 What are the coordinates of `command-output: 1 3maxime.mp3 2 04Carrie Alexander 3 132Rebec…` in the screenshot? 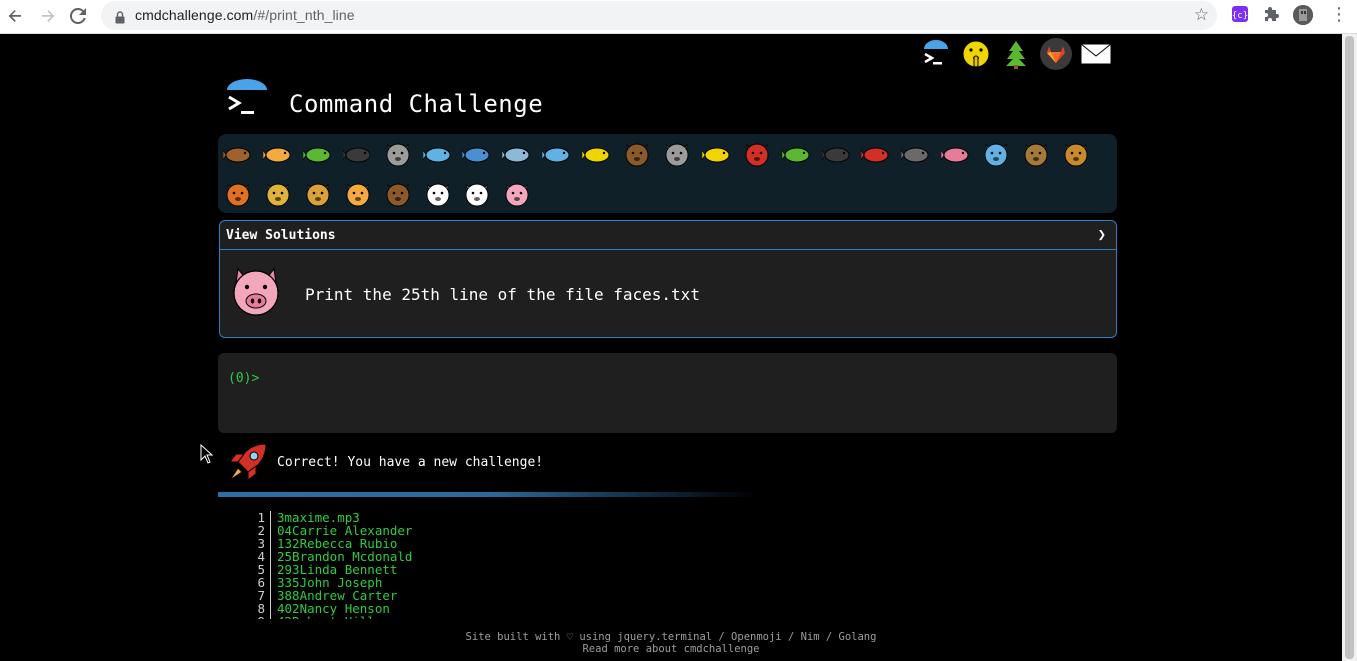 It's located at (446, 565).